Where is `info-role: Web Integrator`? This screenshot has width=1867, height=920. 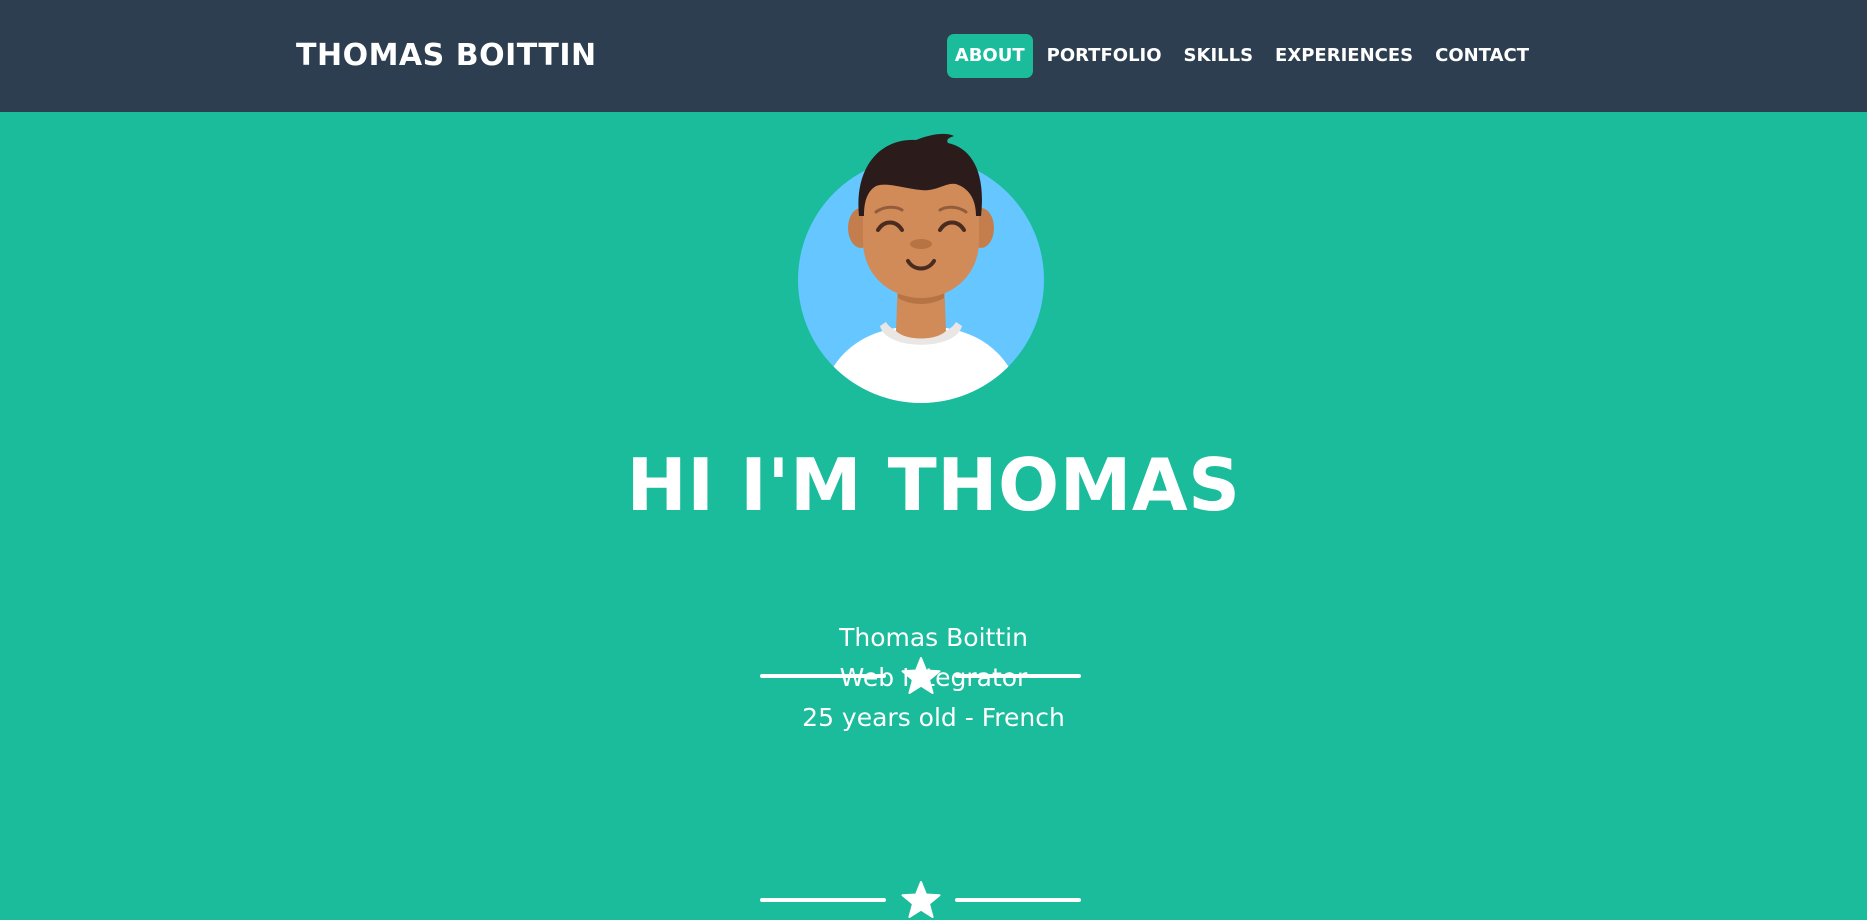 info-role: Web Integrator is located at coordinates (933, 677).